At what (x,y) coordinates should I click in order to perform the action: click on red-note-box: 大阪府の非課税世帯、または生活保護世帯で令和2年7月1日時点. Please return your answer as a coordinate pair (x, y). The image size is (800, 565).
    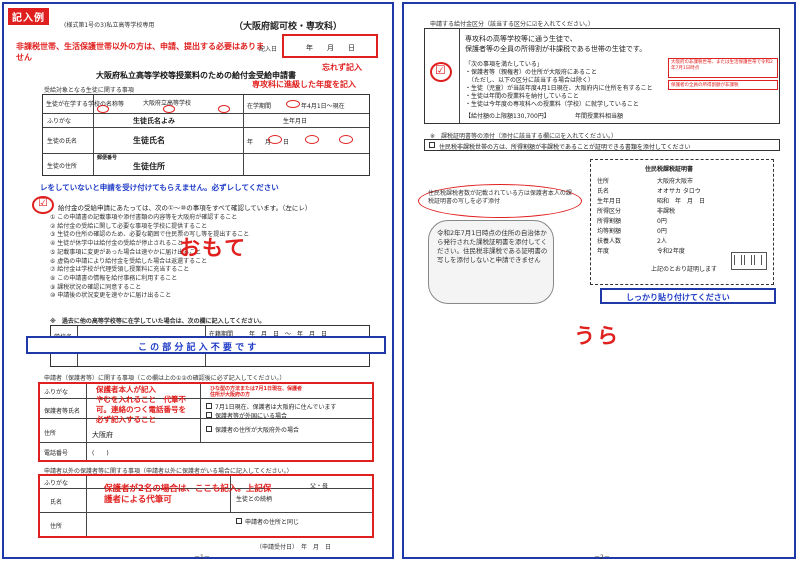
    Looking at the image, I should click on (723, 68).